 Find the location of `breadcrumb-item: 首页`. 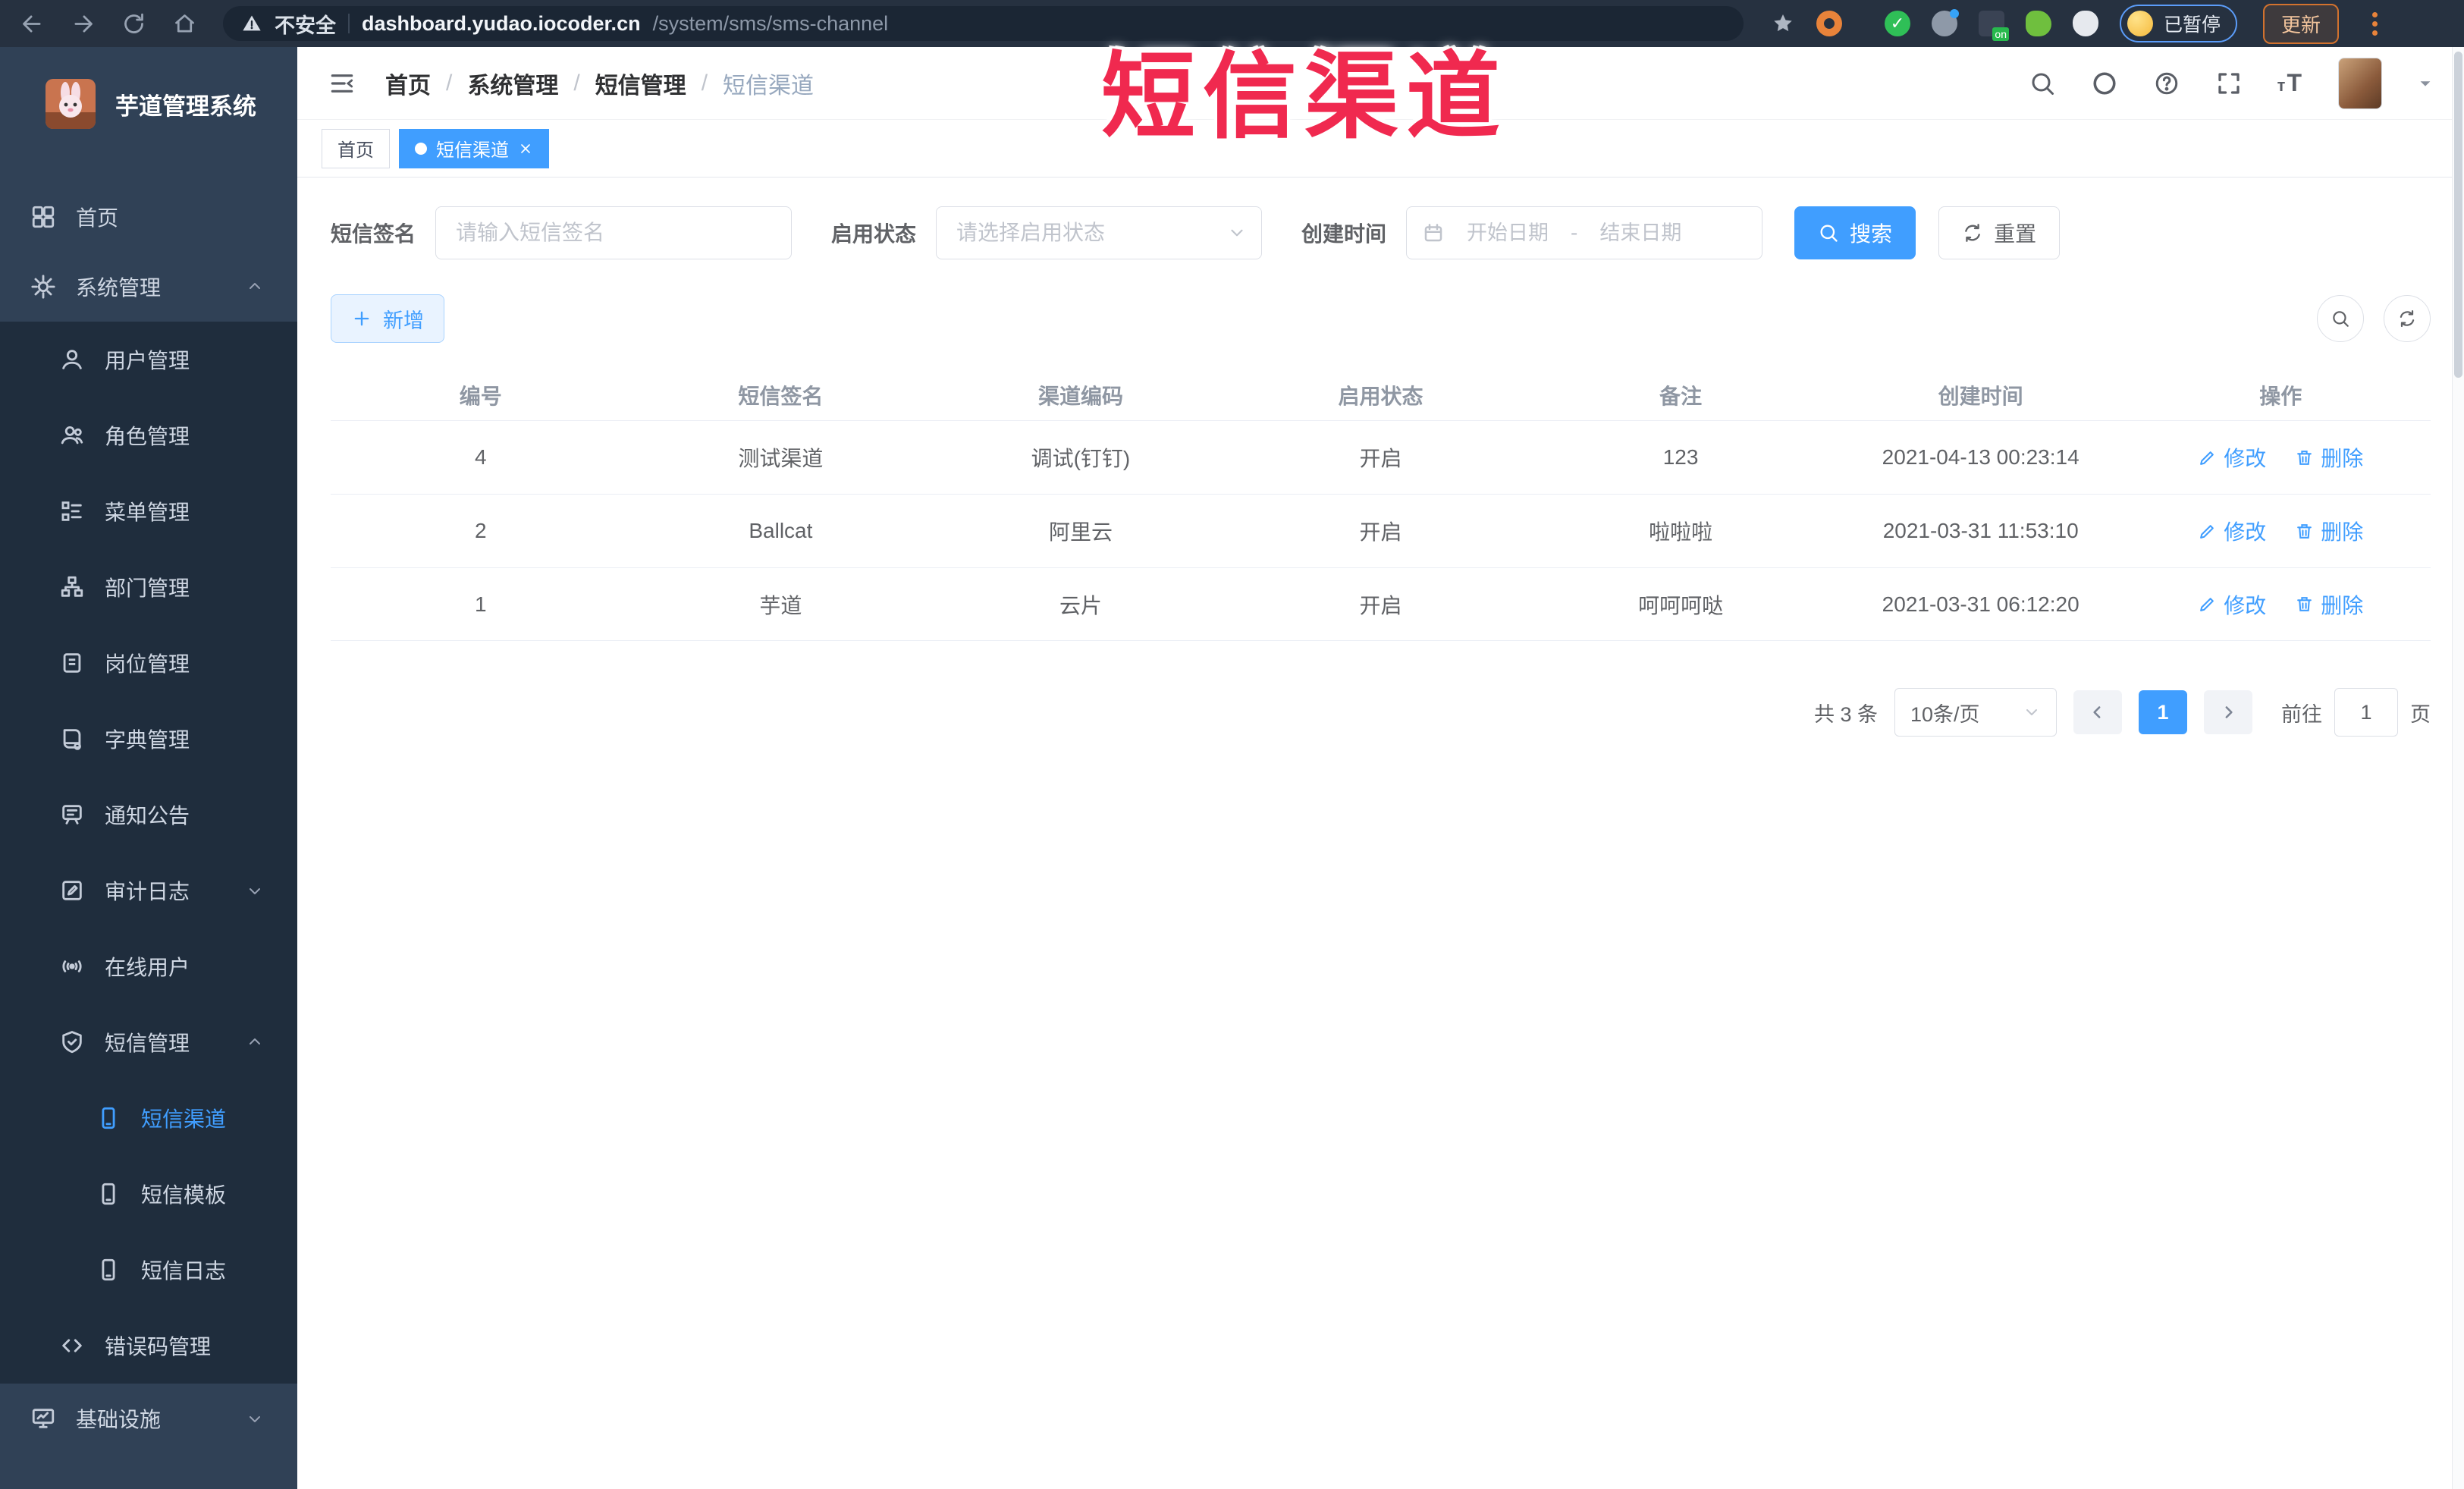

breadcrumb-item: 首页 is located at coordinates (408, 83).